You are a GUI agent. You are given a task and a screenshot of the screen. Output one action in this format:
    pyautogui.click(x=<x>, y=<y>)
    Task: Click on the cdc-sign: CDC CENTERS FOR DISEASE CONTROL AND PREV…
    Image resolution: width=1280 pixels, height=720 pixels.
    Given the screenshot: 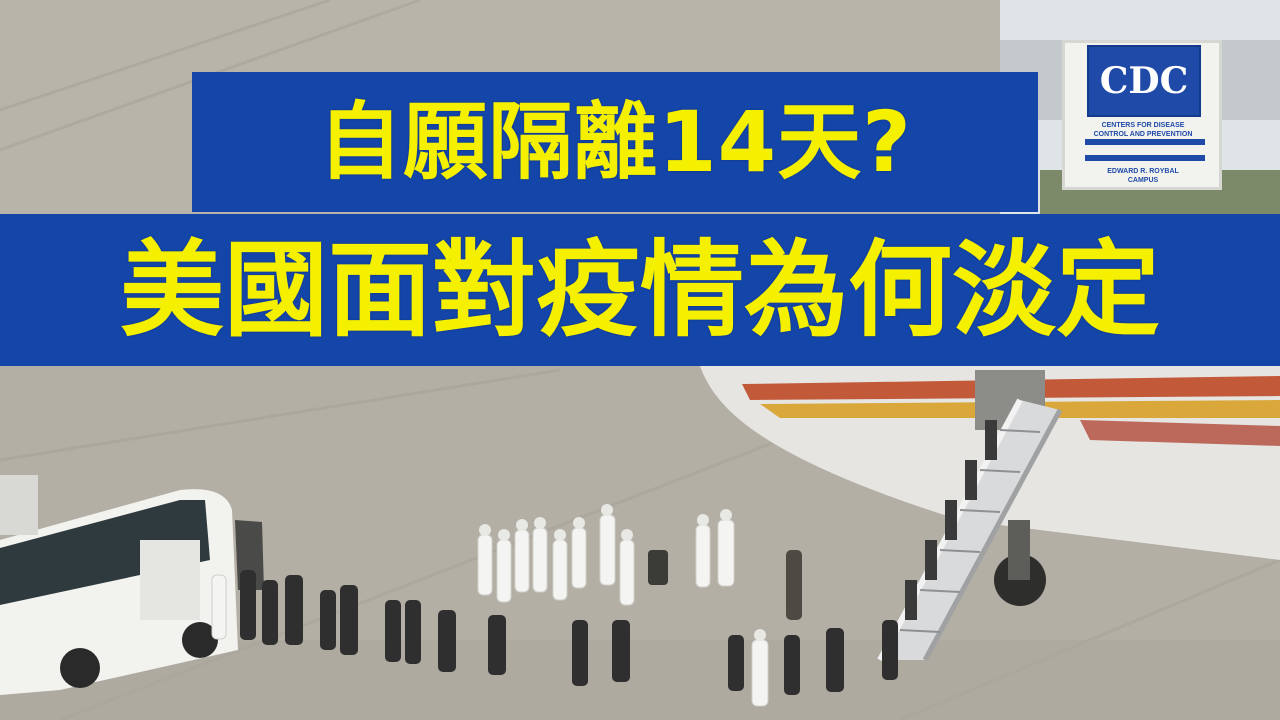 What is the action you would take?
    pyautogui.click(x=1142, y=115)
    